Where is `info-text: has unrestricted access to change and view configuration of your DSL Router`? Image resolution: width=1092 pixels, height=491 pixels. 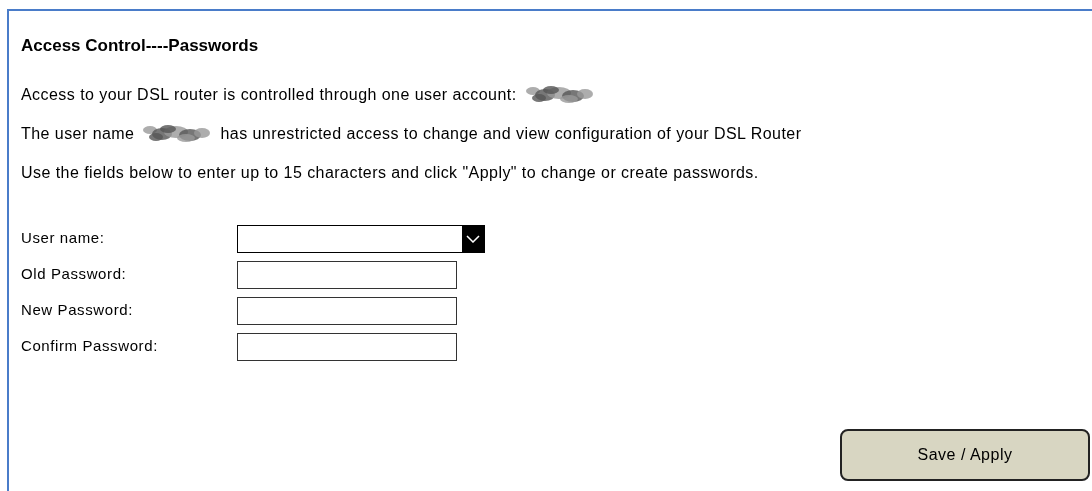 info-text: has unrestricted access to change and view configuration of your DSL Router is located at coordinates (511, 133).